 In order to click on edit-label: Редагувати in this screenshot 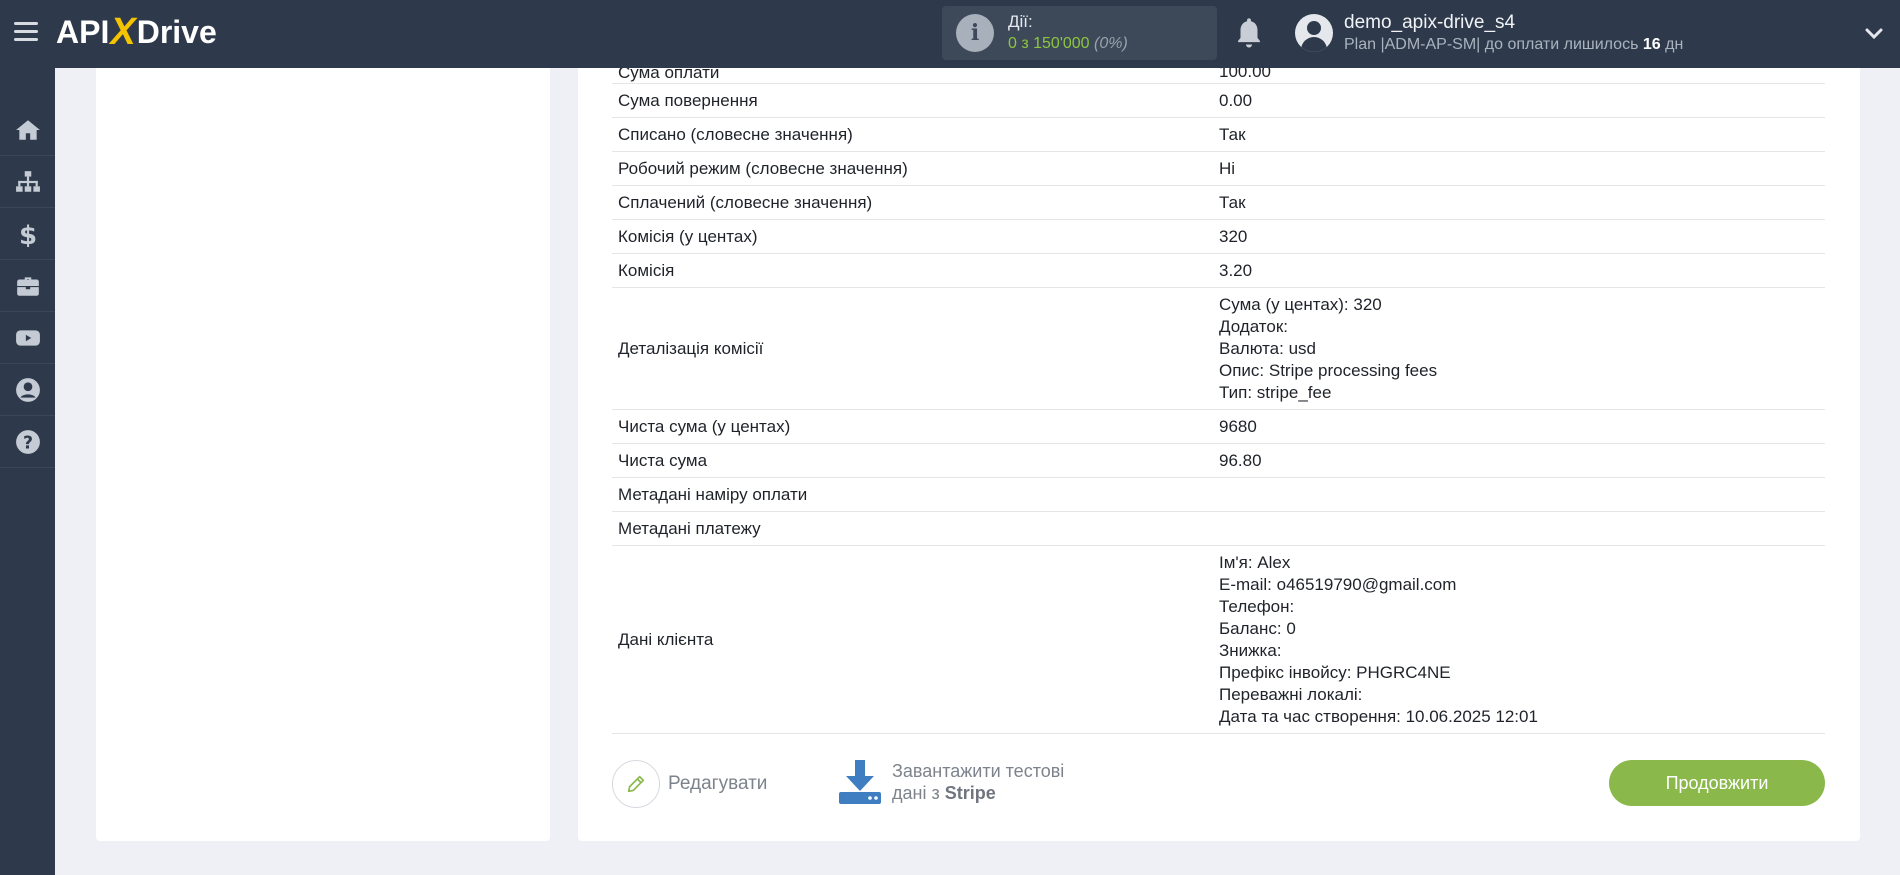, I will do `click(718, 783)`.